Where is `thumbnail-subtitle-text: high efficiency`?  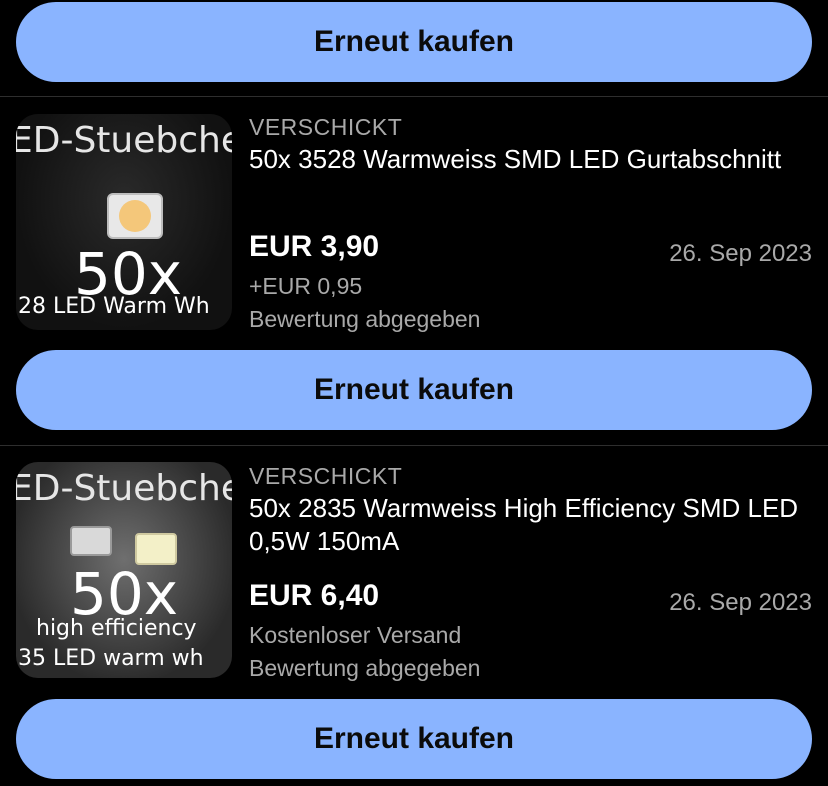 thumbnail-subtitle-text: high efficiency is located at coordinates (116, 628).